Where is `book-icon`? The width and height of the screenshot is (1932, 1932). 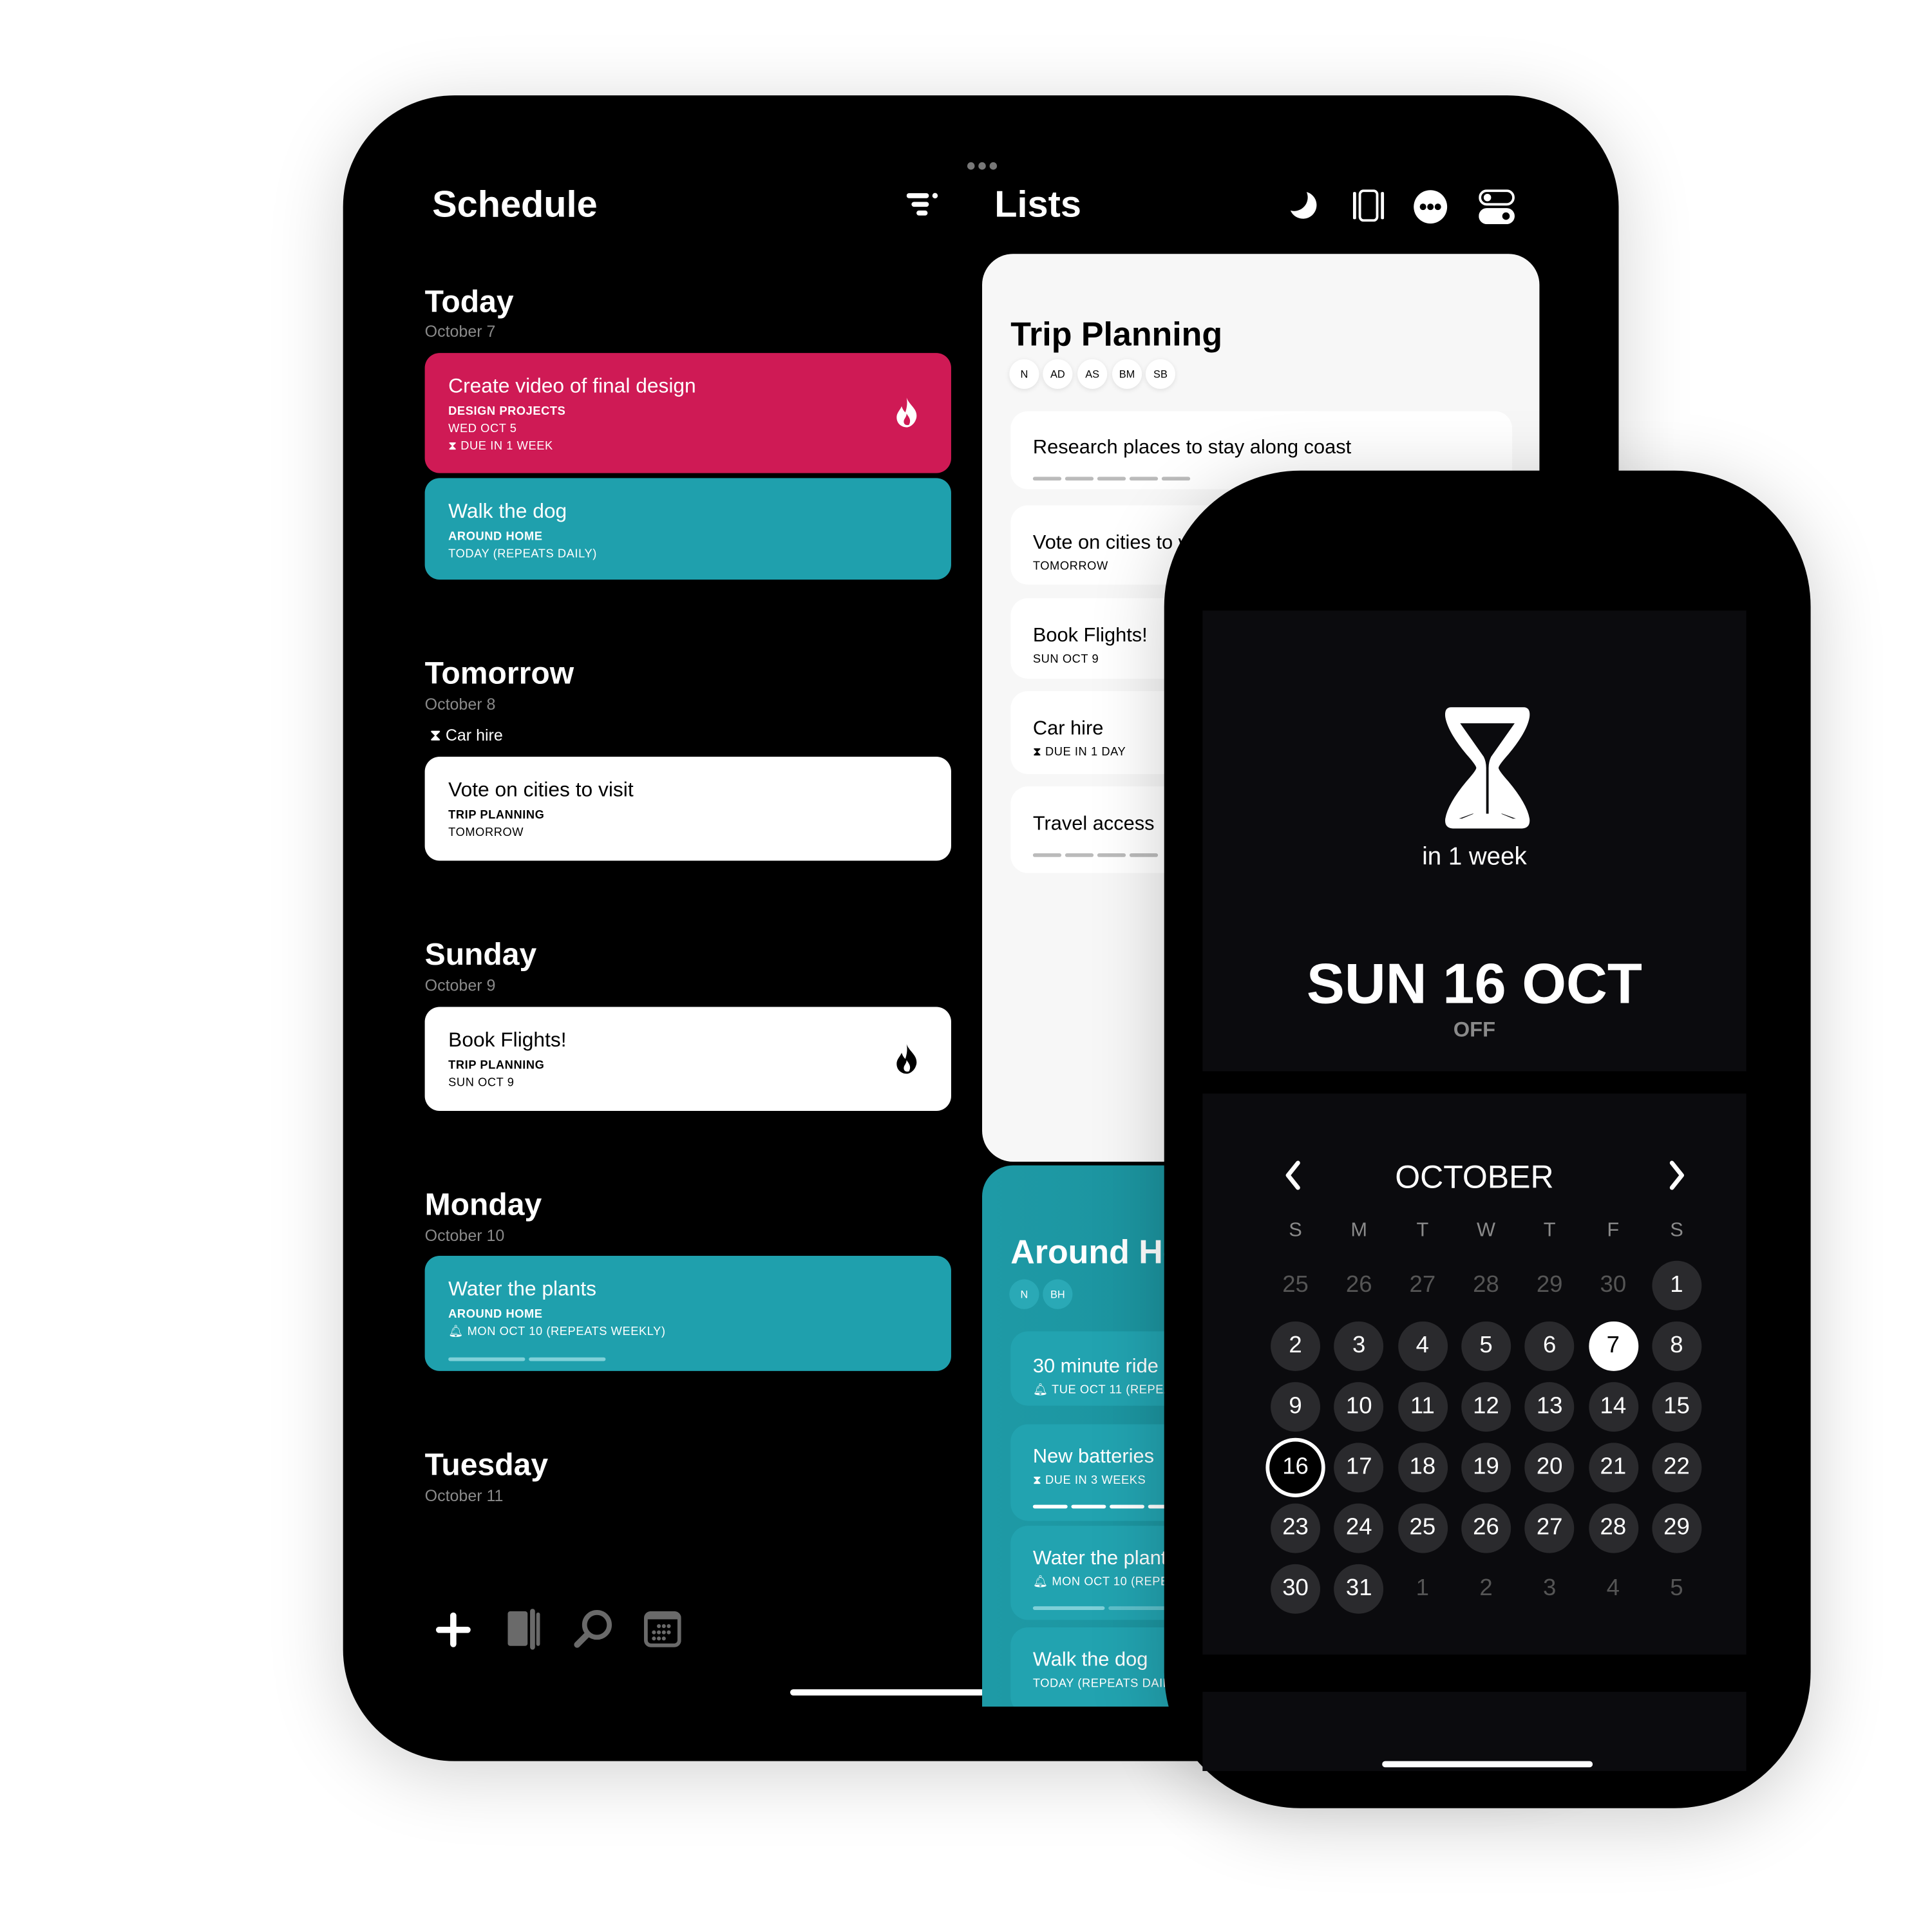
book-icon is located at coordinates (524, 1630).